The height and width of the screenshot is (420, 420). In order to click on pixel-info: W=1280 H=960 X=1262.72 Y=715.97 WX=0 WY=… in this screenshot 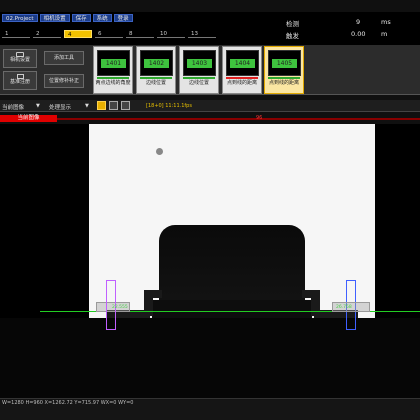, I will do `click(68, 403)`.